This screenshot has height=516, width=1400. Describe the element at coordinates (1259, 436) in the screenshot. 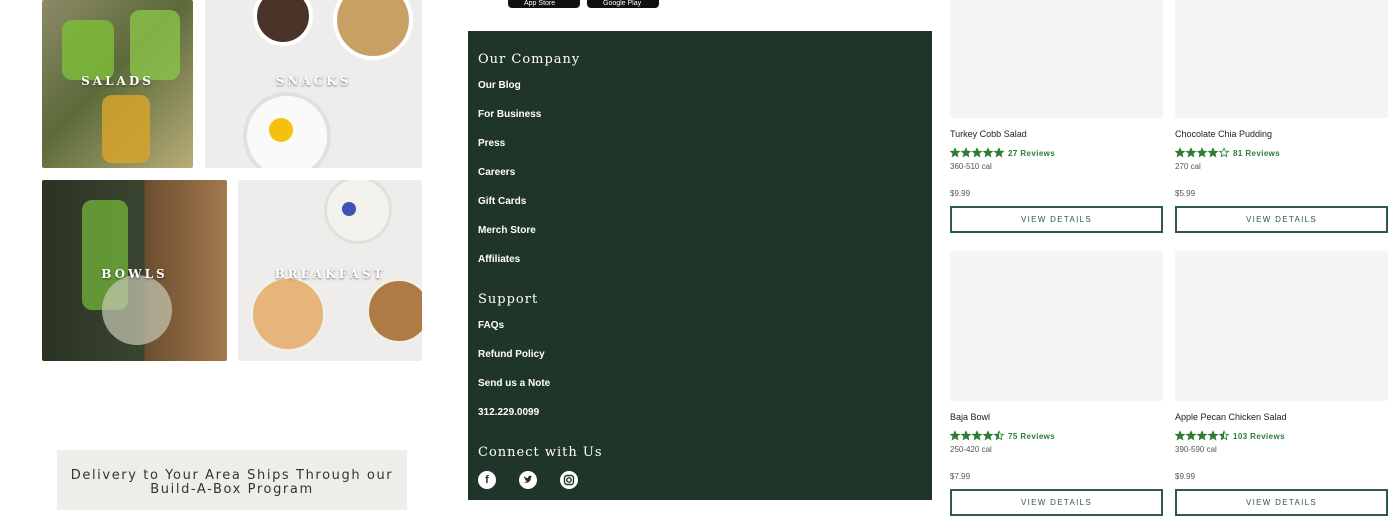

I see `reviews-link: 103 Reviews` at that location.